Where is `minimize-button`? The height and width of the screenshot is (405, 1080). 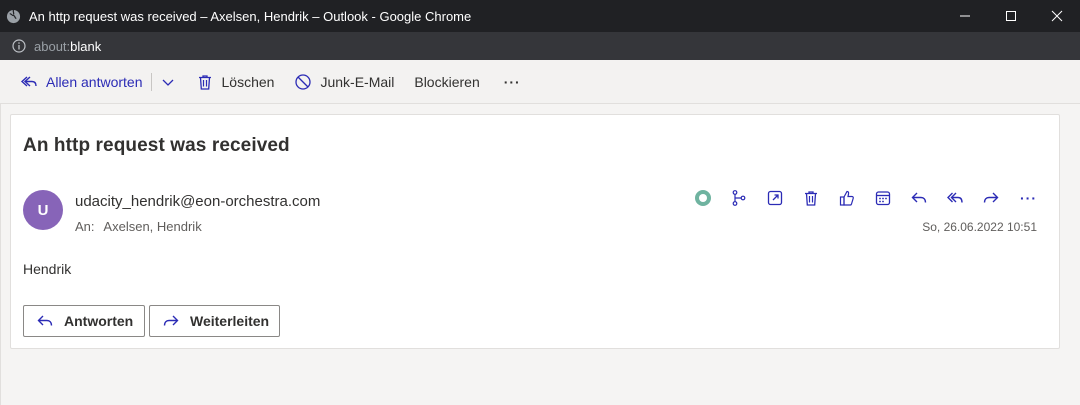 minimize-button is located at coordinates (965, 16).